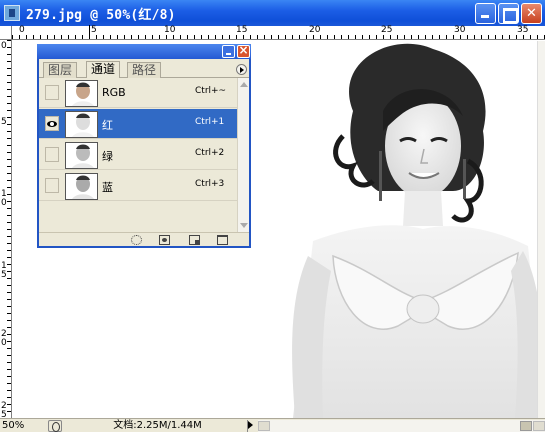  Describe the element at coordinates (12, 13) in the screenshot. I see `photoshop-doc-icon` at that location.